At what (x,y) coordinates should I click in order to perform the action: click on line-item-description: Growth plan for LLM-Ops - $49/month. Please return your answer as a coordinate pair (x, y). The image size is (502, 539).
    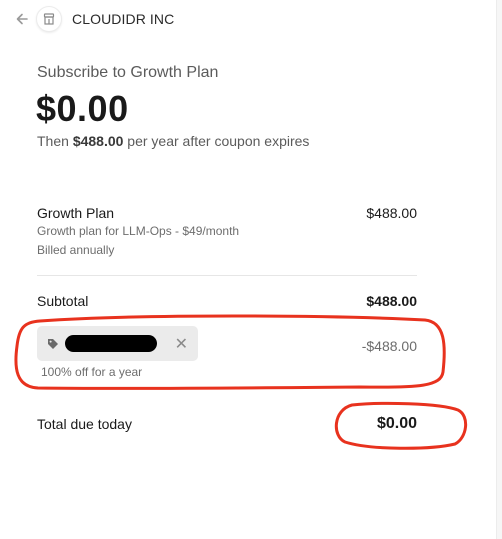
    Looking at the image, I should click on (138, 231).